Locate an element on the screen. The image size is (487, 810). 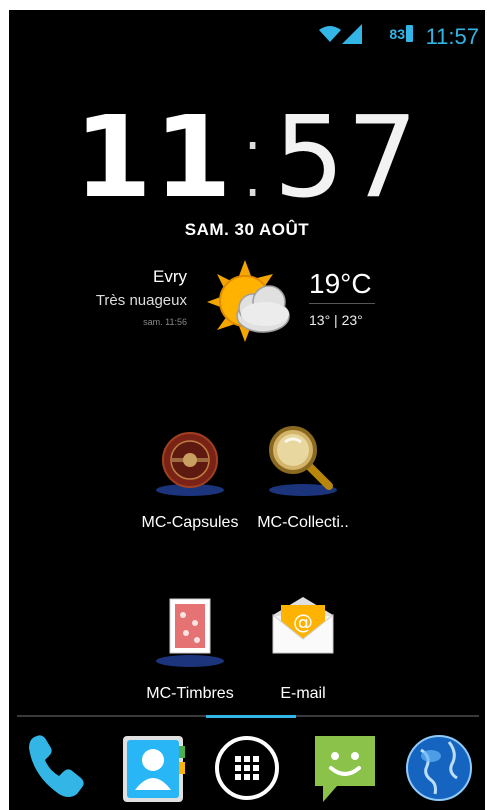
date-label: SAM. 30 AOÛT is located at coordinates (247, 229).